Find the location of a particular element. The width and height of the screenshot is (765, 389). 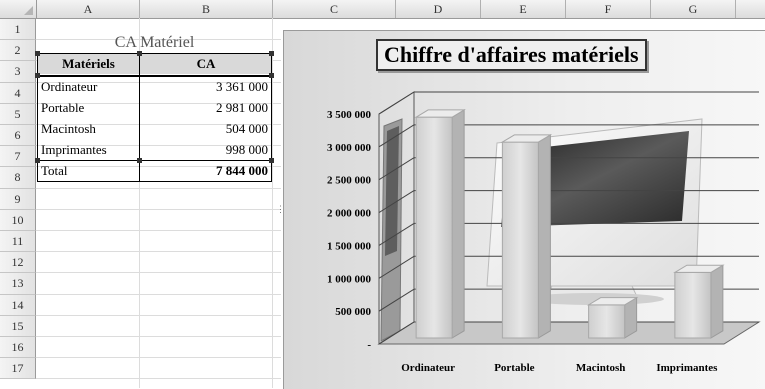

row-header: 15 is located at coordinates (18, 326).